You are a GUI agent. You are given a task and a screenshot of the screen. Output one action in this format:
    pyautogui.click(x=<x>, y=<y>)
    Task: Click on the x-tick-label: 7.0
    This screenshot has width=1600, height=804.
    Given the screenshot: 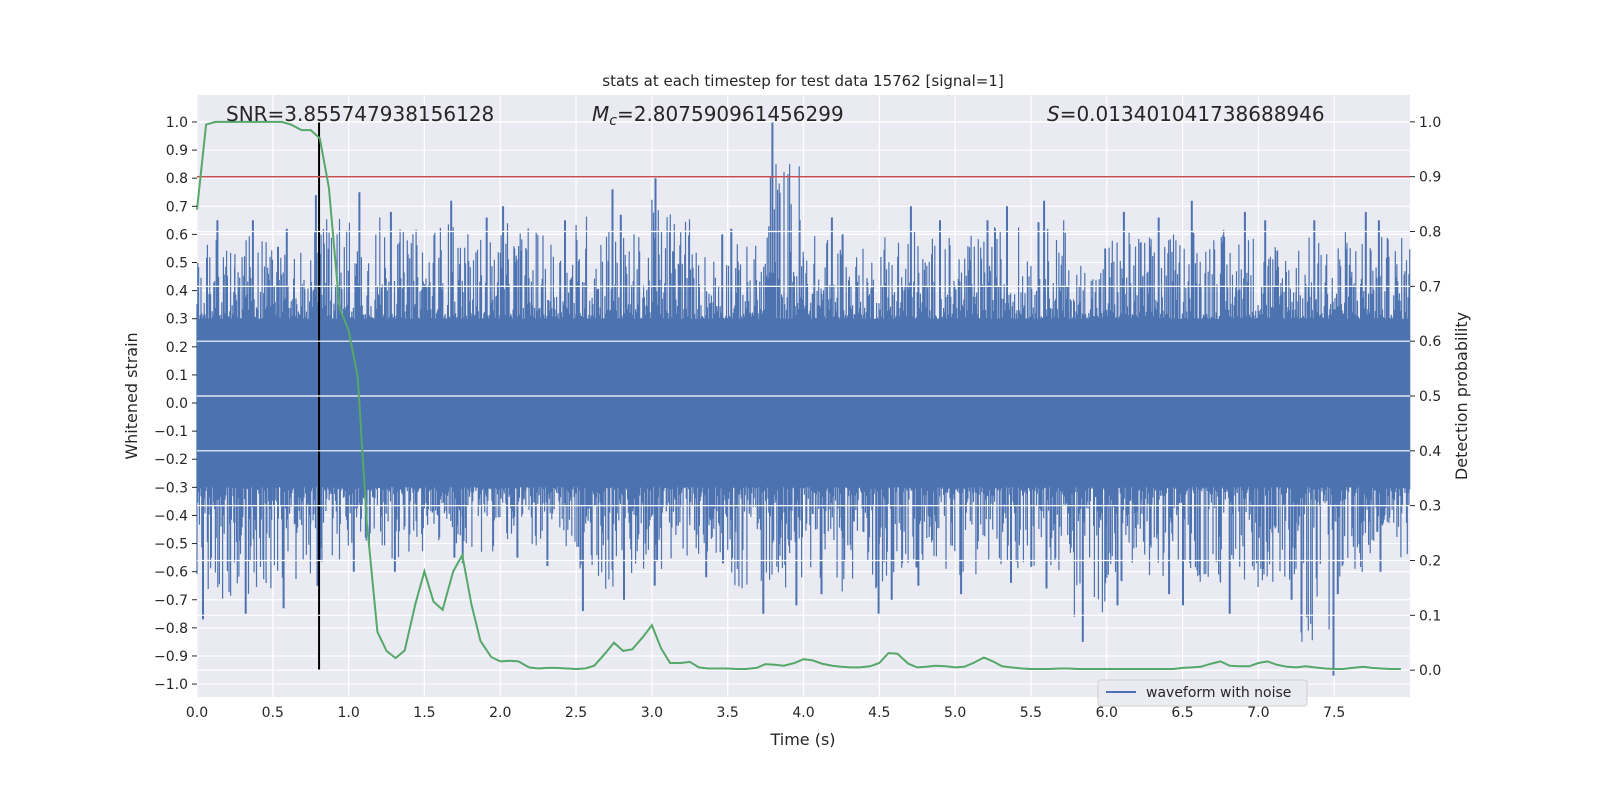 What is the action you would take?
    pyautogui.click(x=1258, y=713)
    